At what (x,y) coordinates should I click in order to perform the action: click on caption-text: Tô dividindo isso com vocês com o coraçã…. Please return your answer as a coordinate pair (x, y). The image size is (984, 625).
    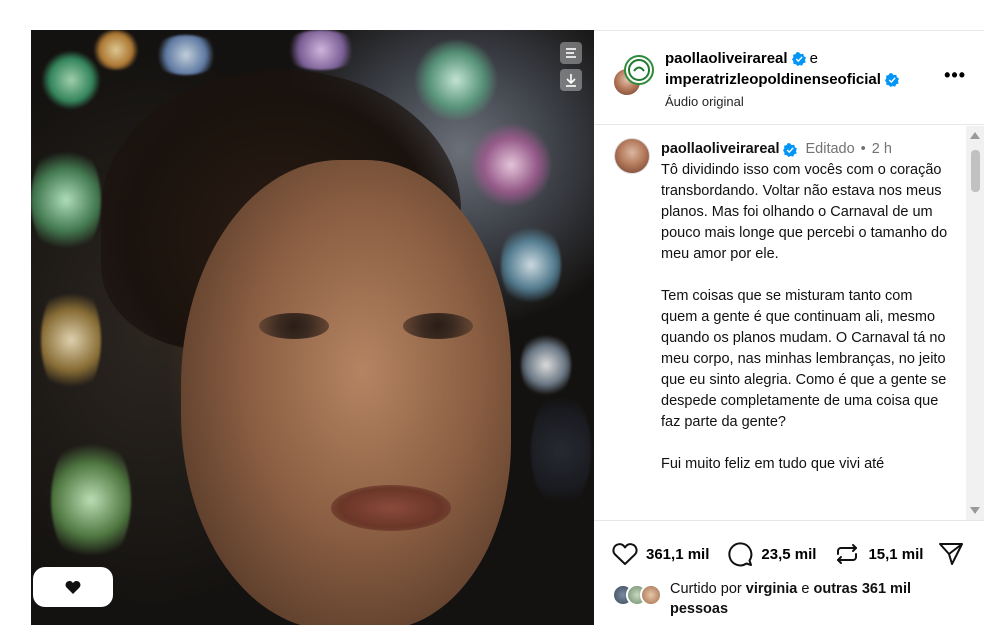
    Looking at the image, I should click on (806, 317).